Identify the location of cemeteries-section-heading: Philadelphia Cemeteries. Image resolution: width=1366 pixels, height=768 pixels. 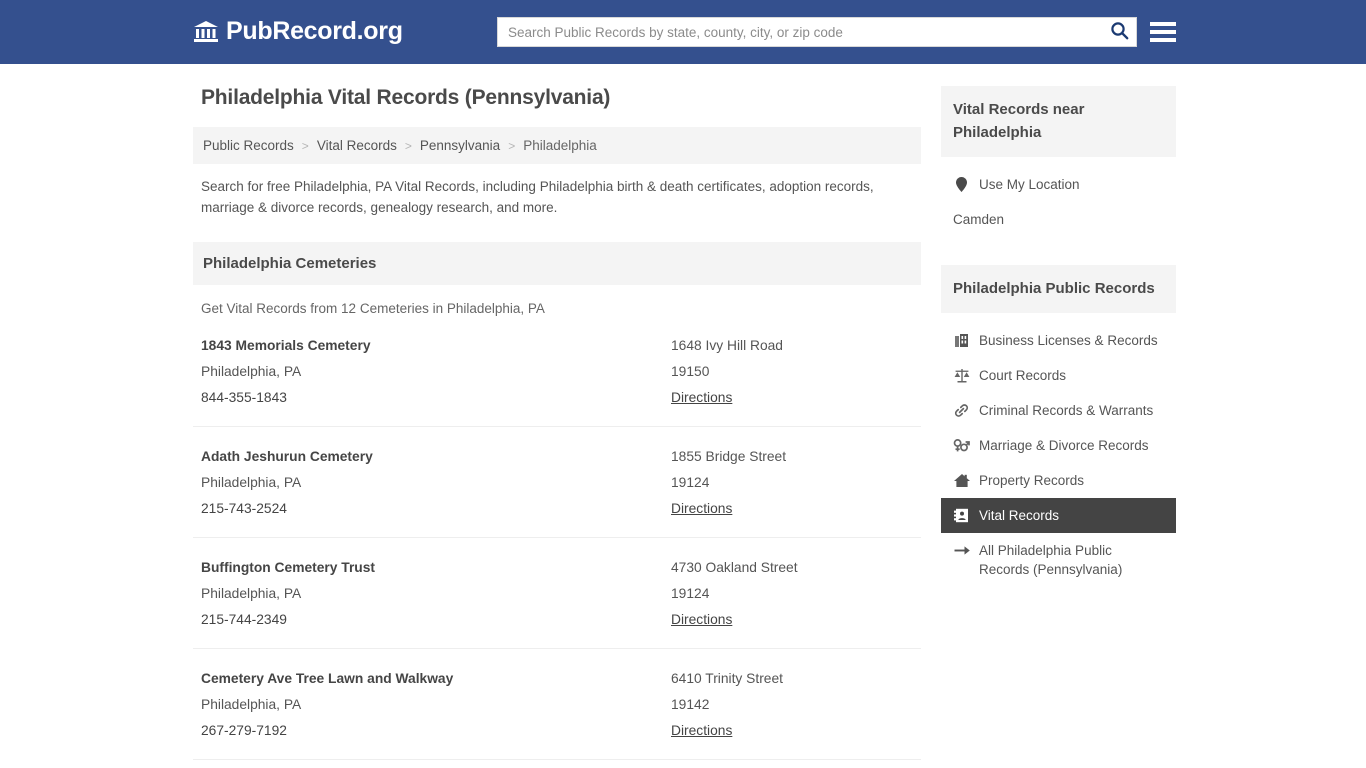
(557, 263).